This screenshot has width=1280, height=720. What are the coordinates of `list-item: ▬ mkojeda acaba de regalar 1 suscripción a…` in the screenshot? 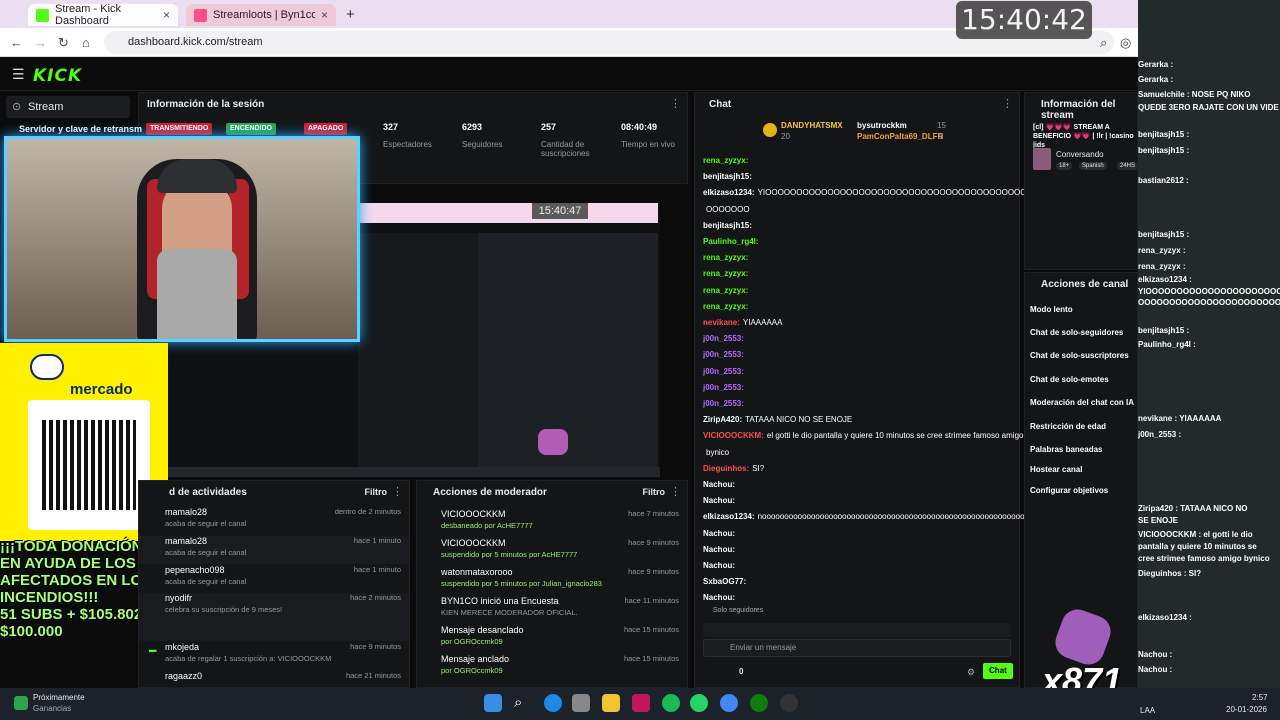 It's located at (274, 656).